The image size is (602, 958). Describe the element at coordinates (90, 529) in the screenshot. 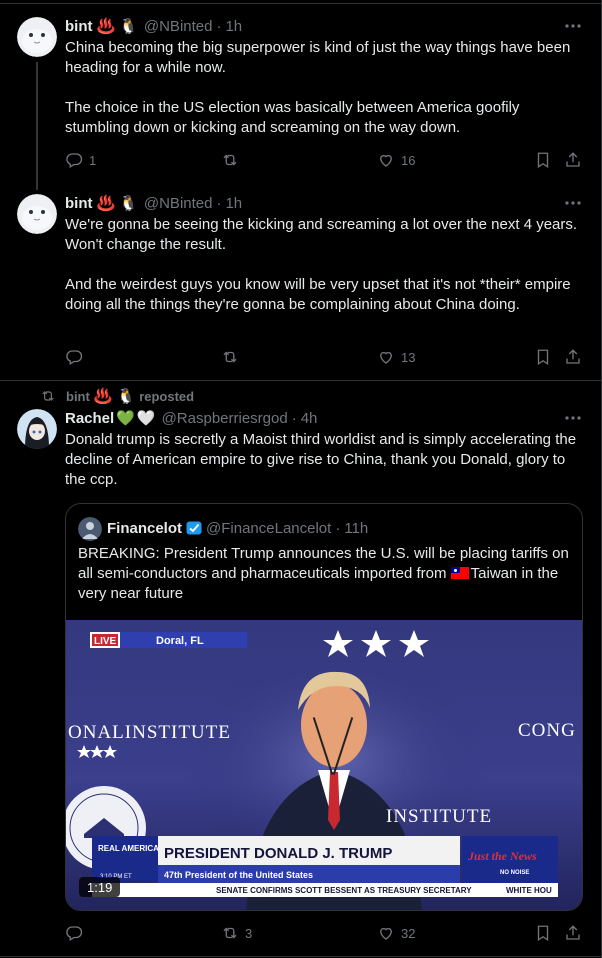

I see `quoted-avatar` at that location.